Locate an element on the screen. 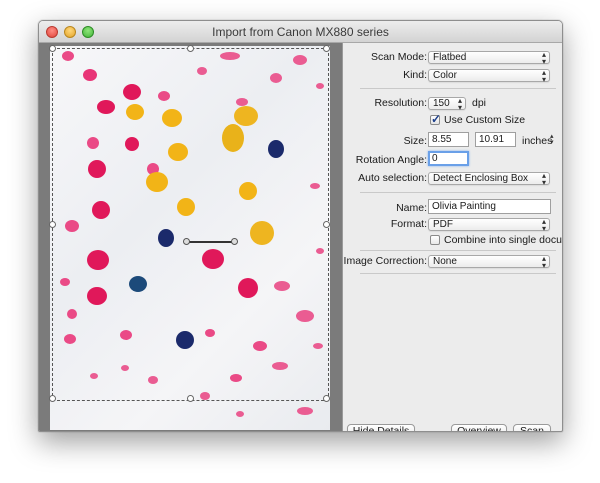  kind-label: Kind: is located at coordinates (415, 75).